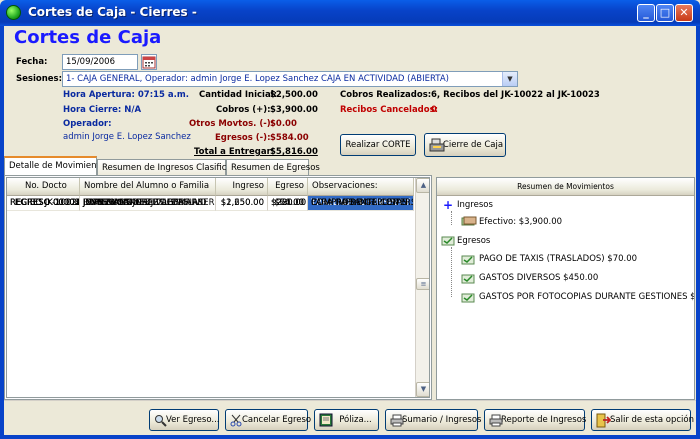 Image resolution: width=700 pixels, height=439 pixels. I want to click on hora-cierre: Hora Cierre: N/A, so click(102, 110).